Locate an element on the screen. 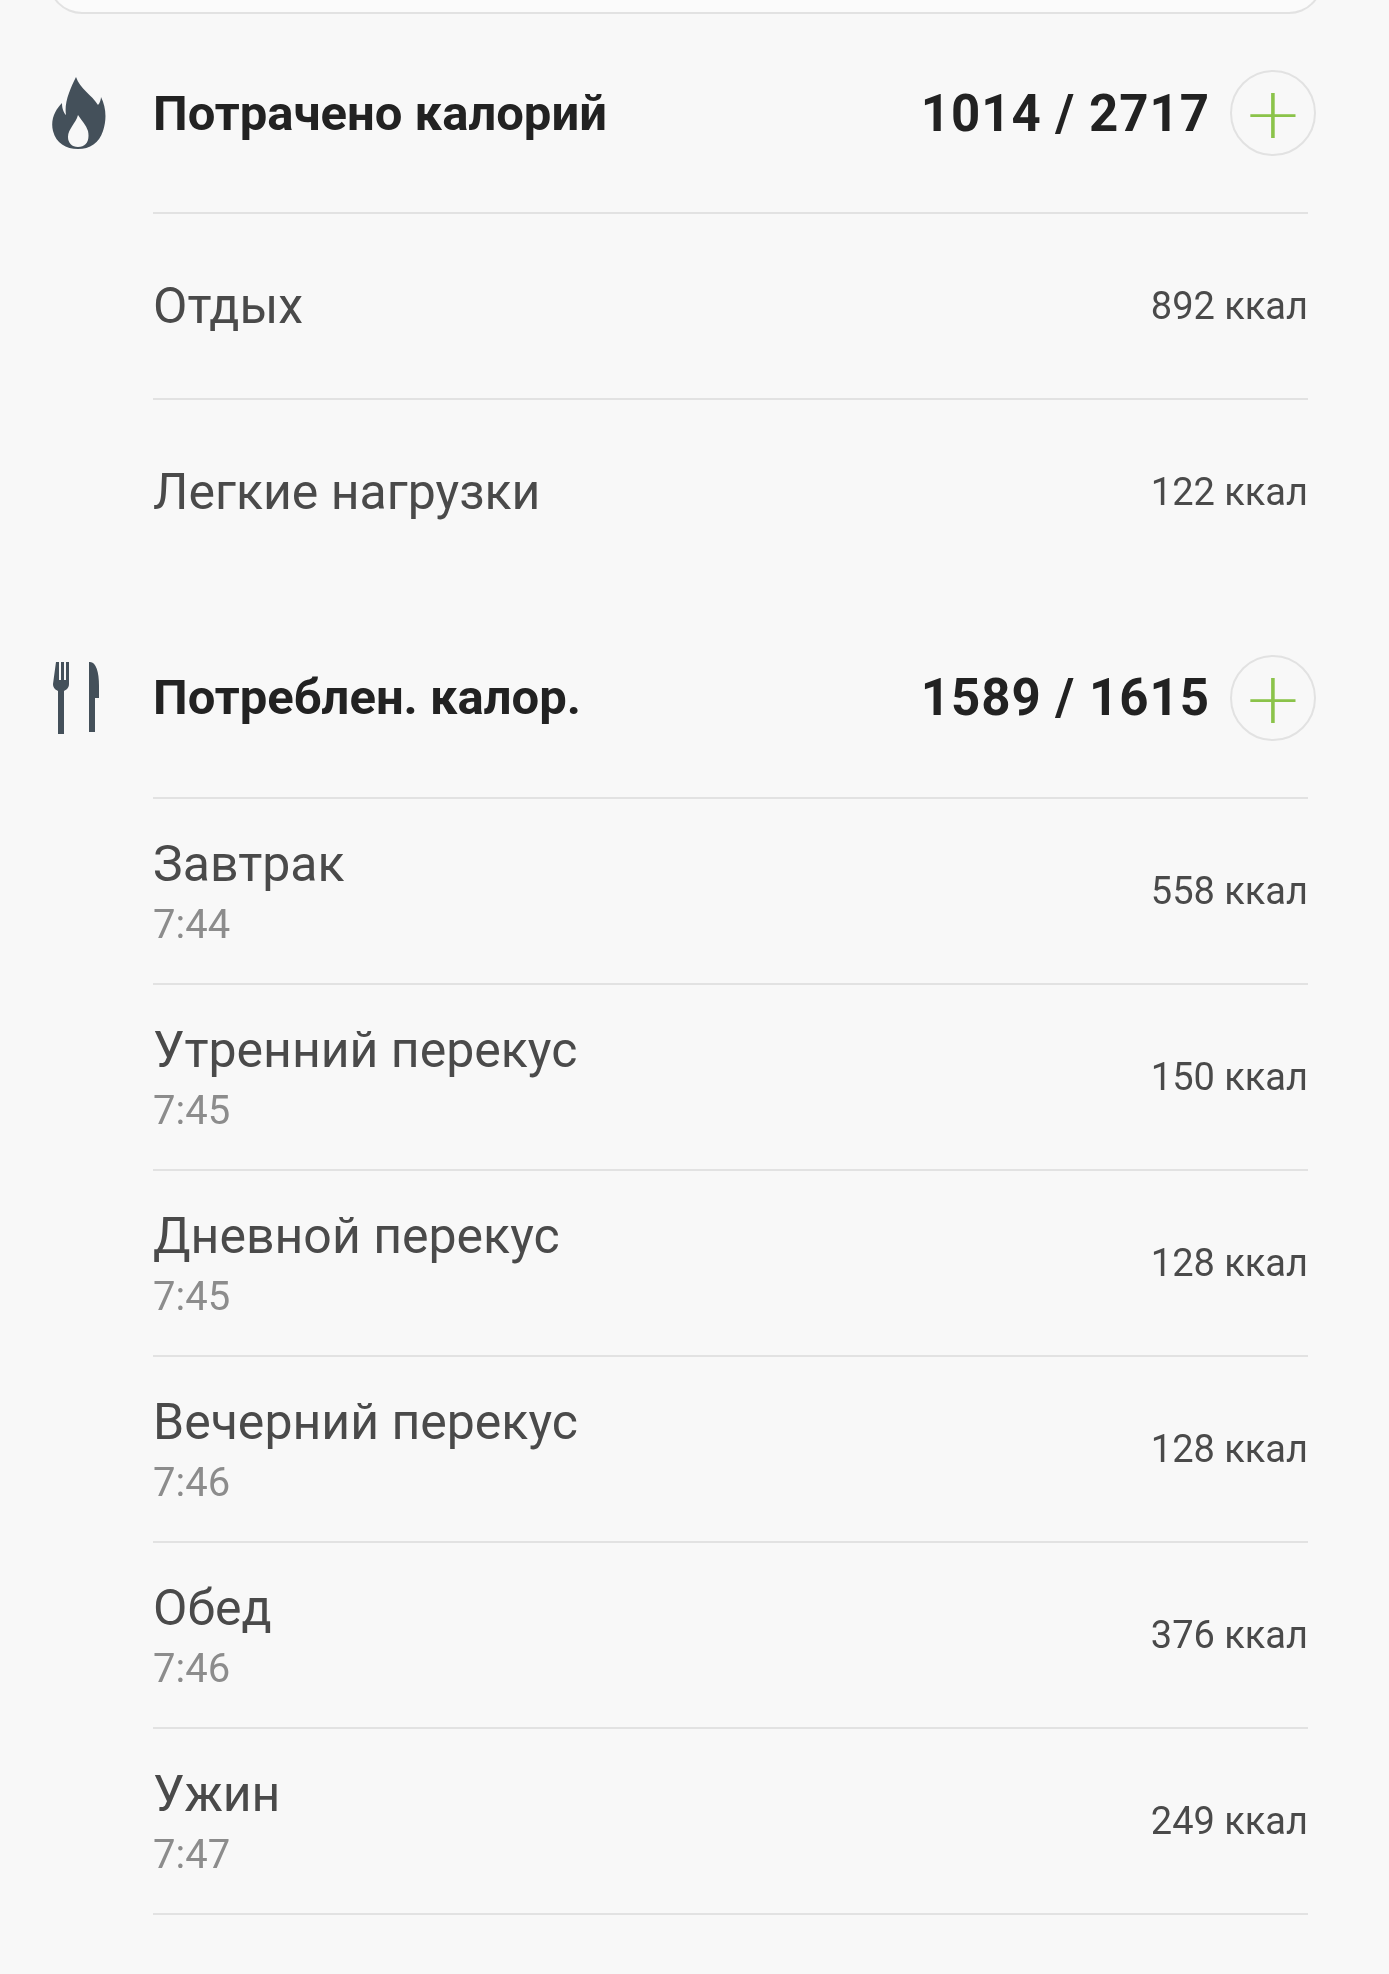 This screenshot has height=1974, width=1389. entry-name: Завтрак is located at coordinates (249, 863).